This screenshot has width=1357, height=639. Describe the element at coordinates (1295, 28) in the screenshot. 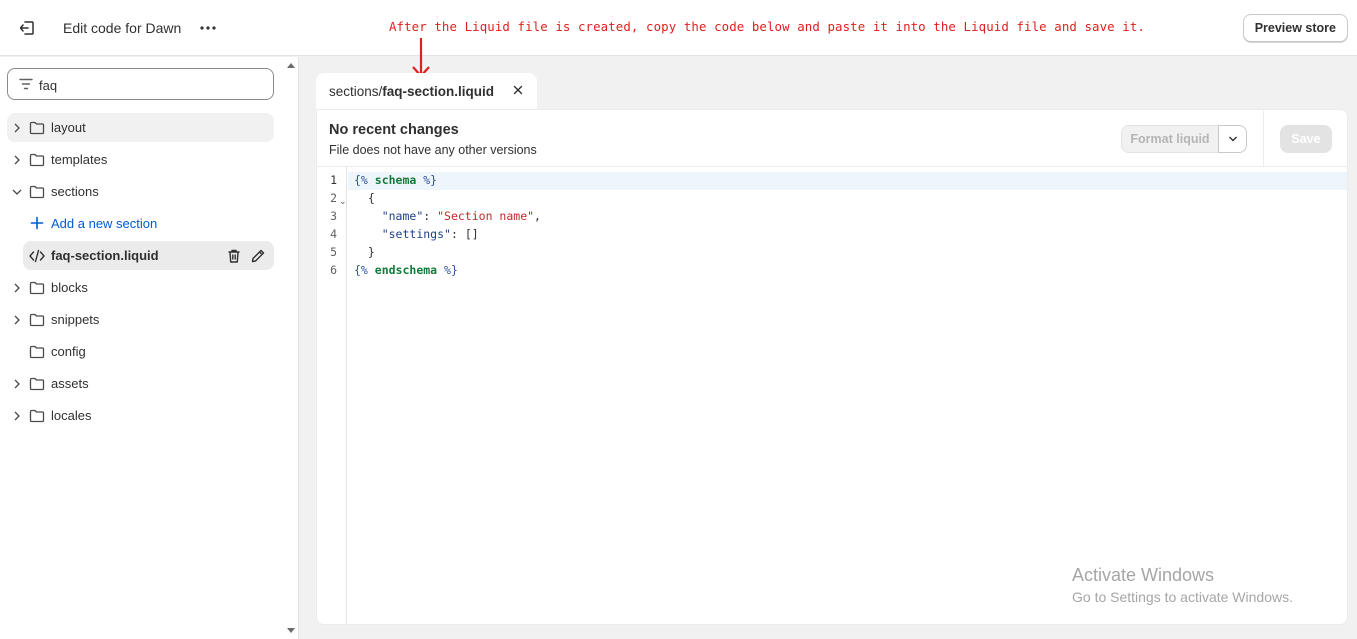

I see `preview-store-button: Preview store` at that location.